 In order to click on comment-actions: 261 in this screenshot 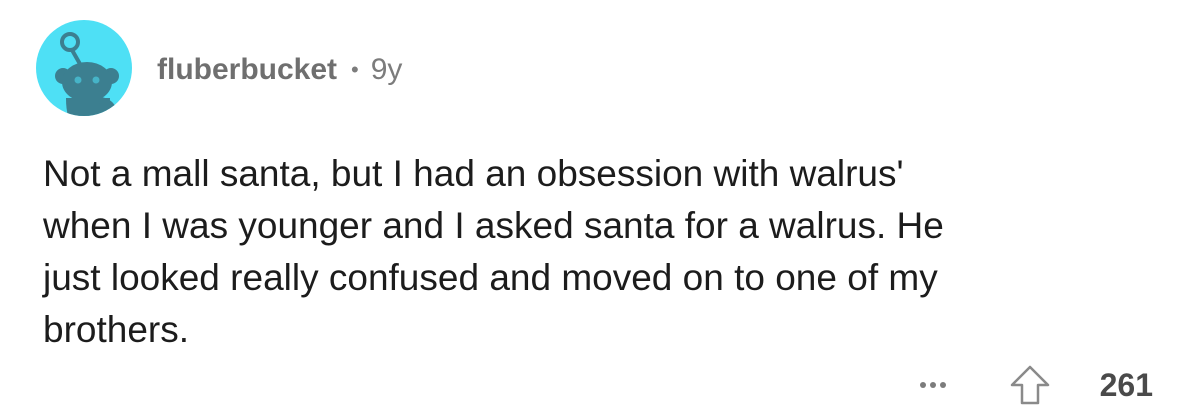, I will do `click(1036, 385)`.